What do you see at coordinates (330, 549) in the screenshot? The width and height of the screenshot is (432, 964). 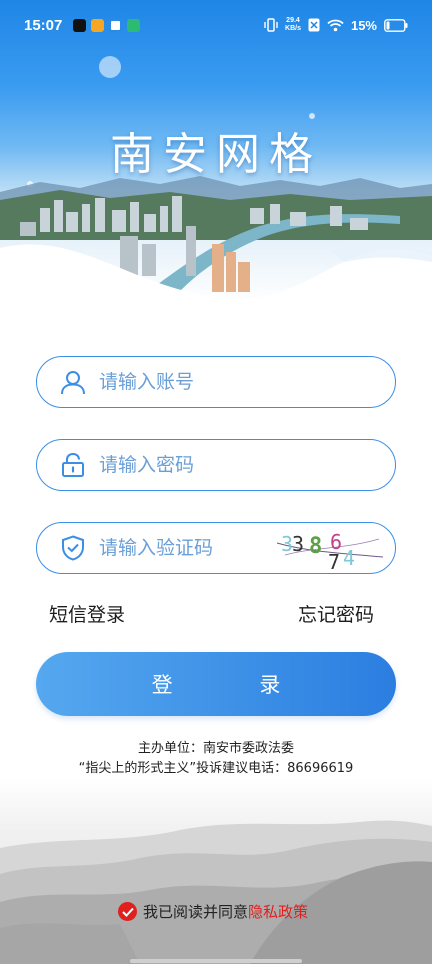 I see `captcha-image: 3 3 8 6 7 4` at bounding box center [330, 549].